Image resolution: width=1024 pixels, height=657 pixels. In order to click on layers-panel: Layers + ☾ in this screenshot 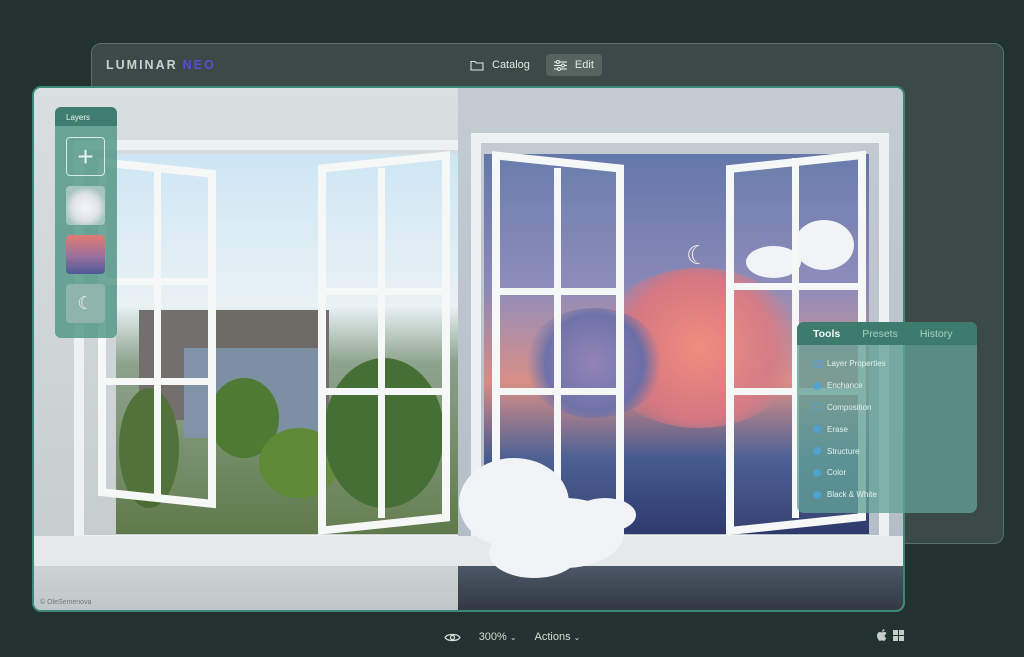, I will do `click(86, 222)`.